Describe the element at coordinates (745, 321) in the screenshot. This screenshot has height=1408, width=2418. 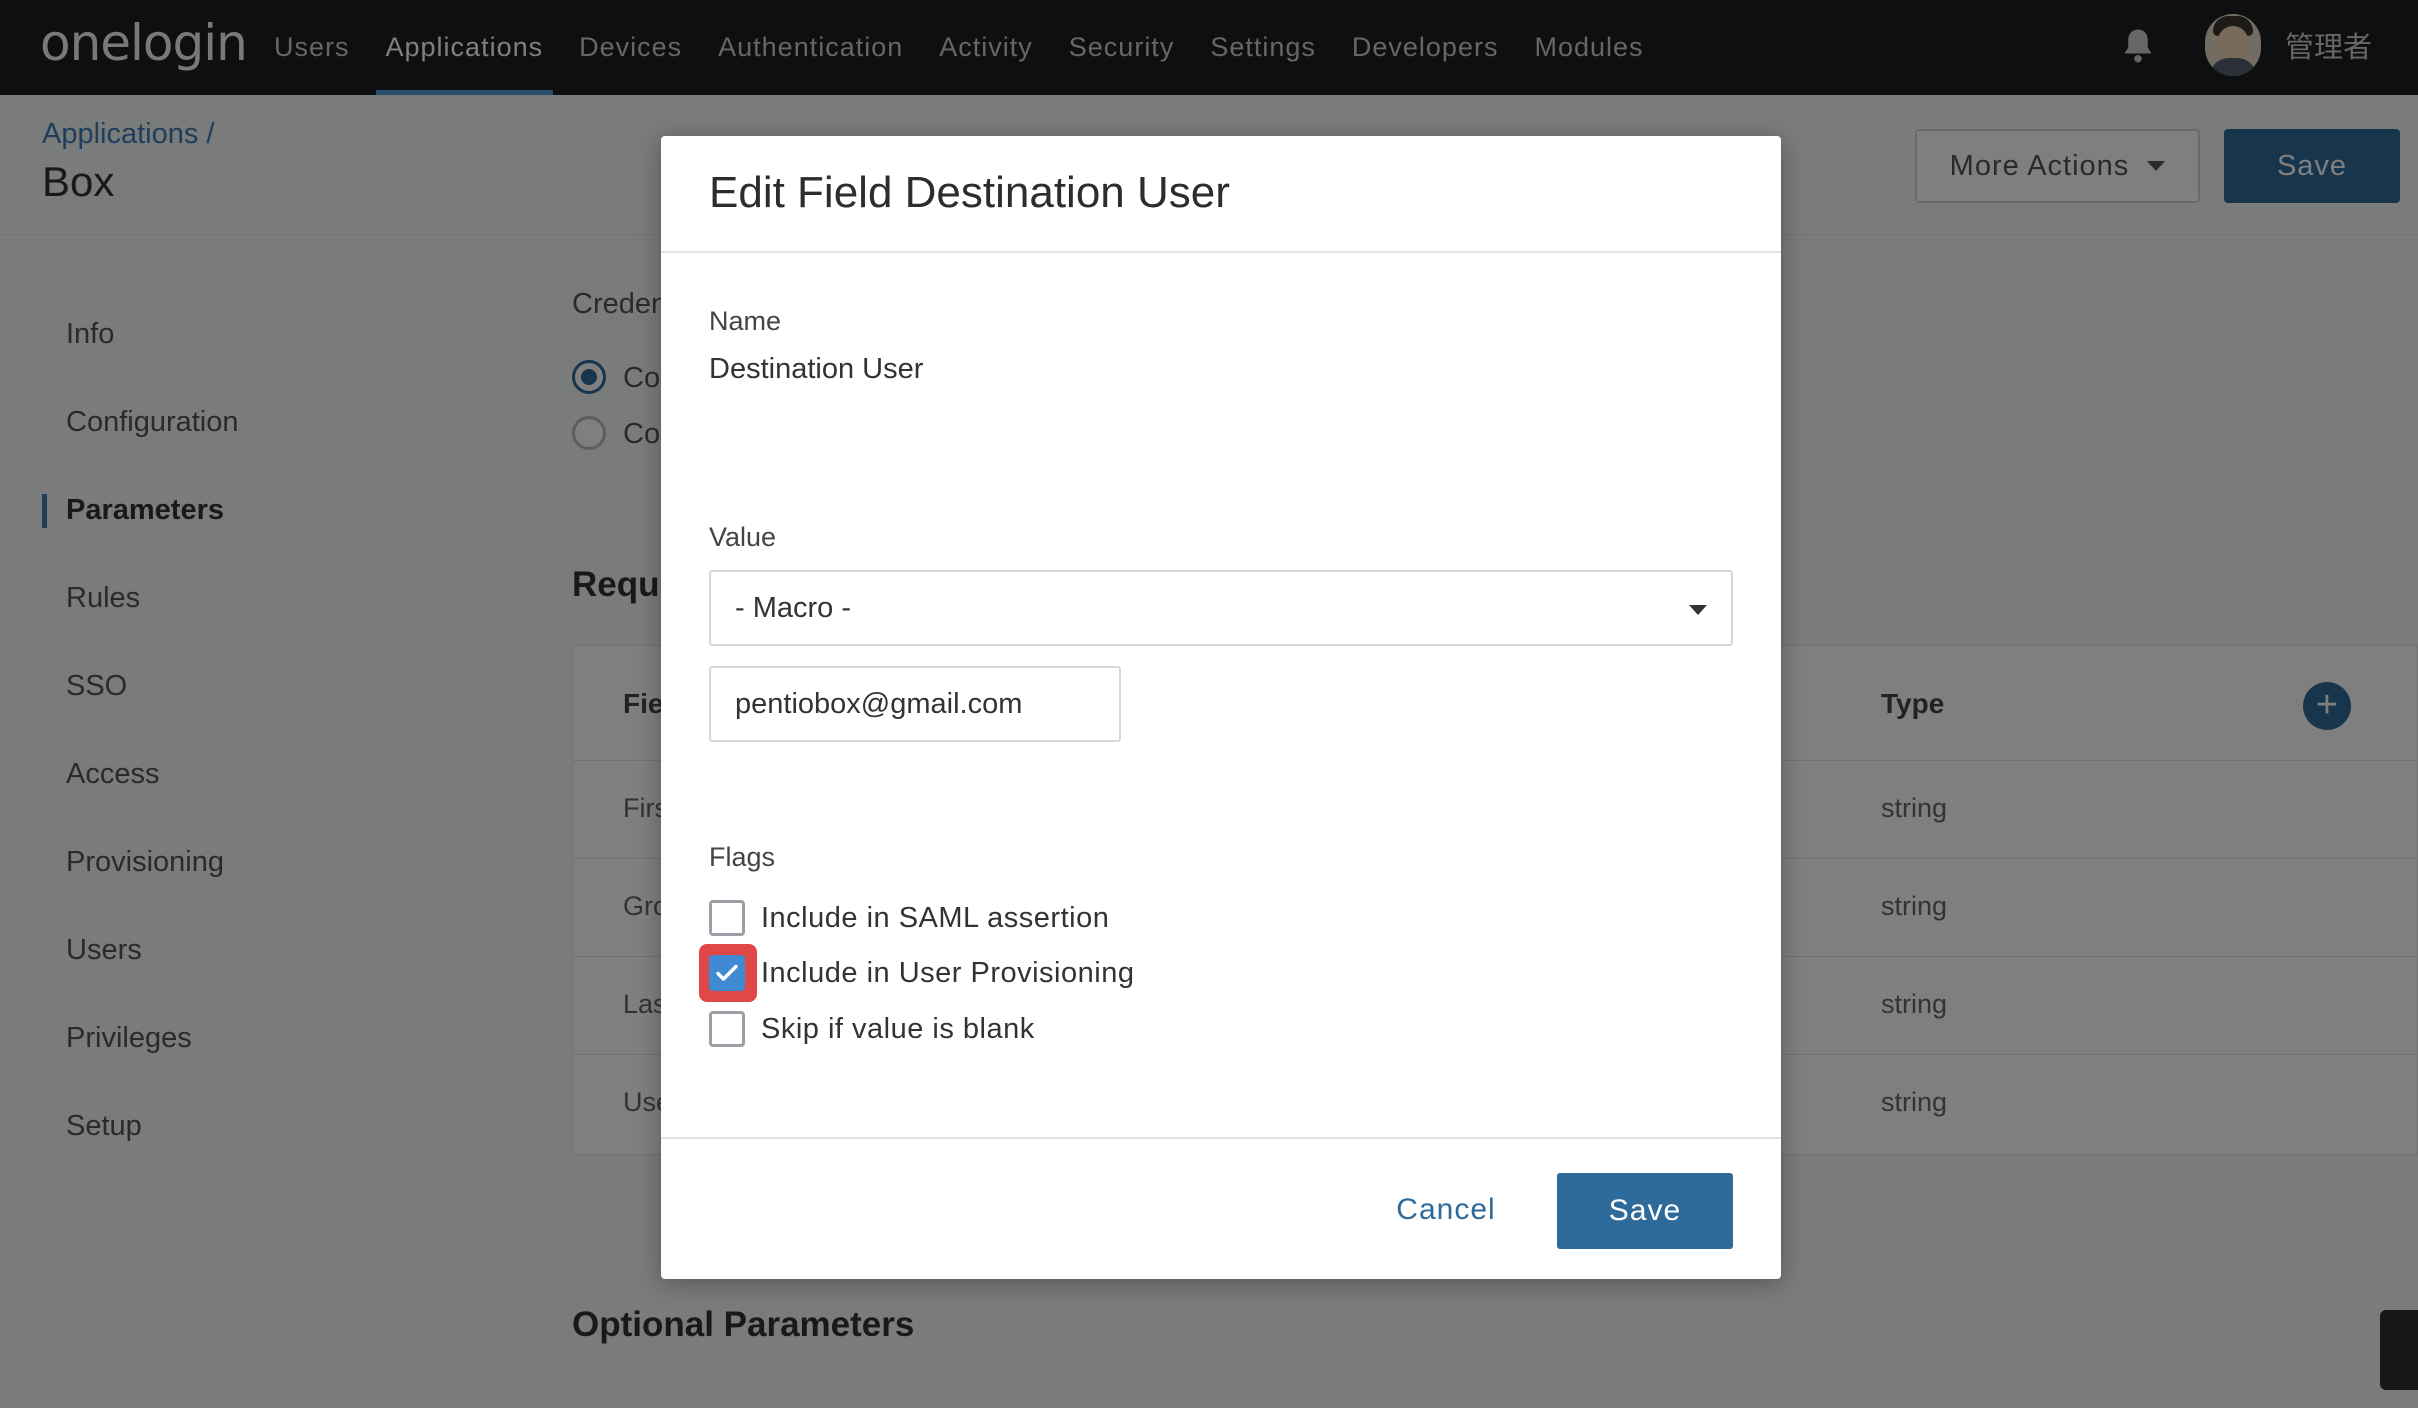
I see `name-label: Name` at that location.